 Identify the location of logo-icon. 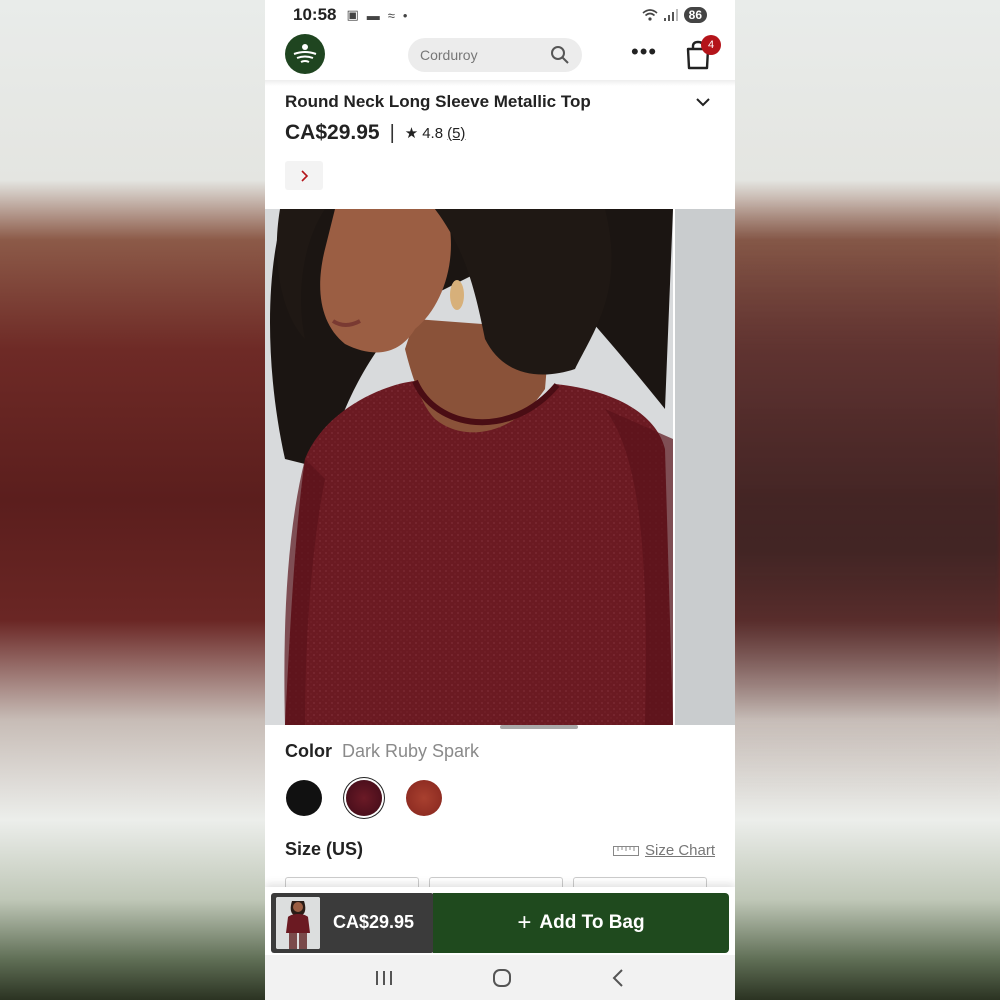
(305, 53).